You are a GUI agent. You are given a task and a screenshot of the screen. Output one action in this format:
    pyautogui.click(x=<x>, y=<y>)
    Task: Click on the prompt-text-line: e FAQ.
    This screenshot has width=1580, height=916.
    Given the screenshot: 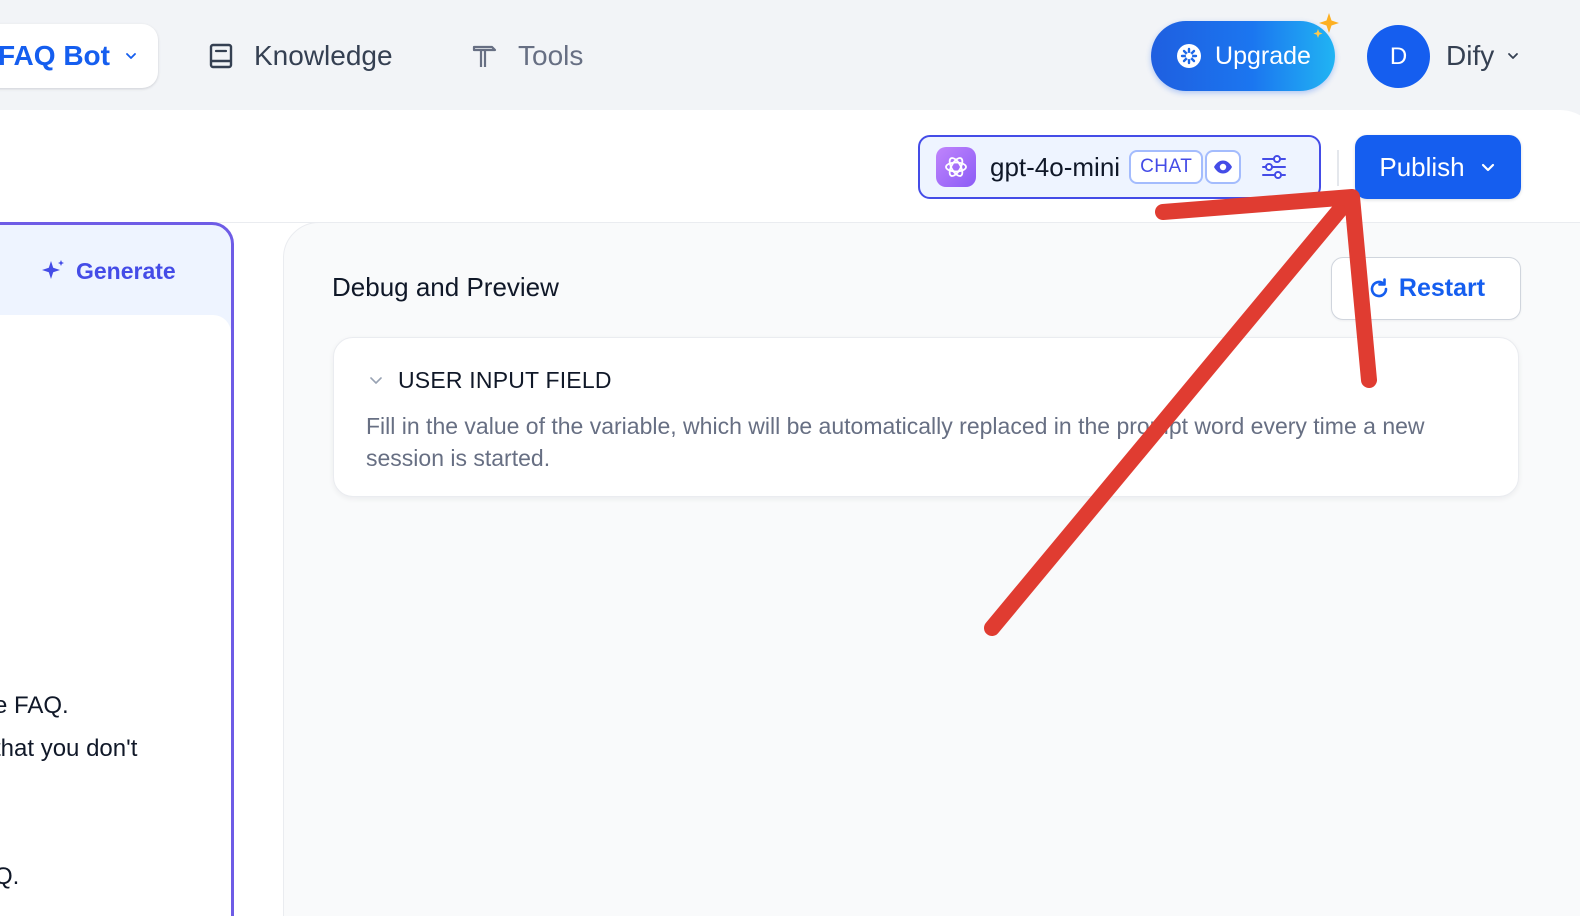 What is the action you would take?
    pyautogui.click(x=34, y=705)
    